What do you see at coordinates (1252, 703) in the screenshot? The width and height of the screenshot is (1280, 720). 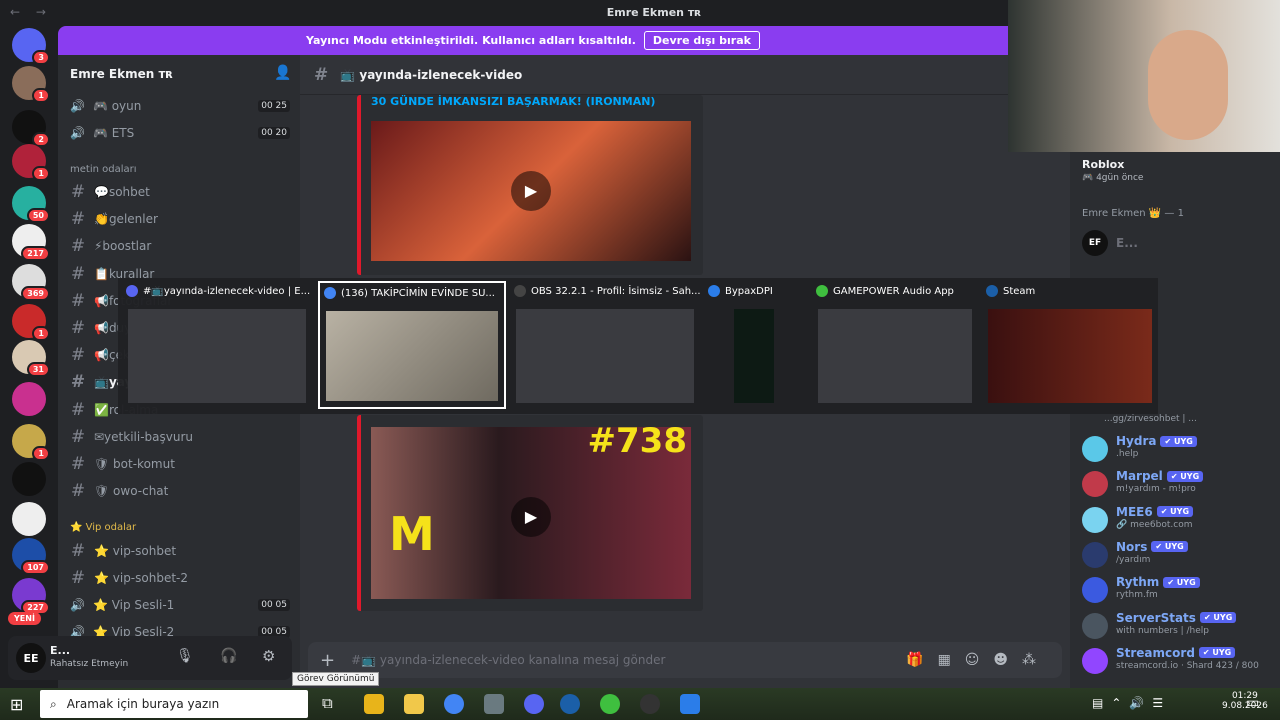 I see `notification-icon: ▭` at bounding box center [1252, 703].